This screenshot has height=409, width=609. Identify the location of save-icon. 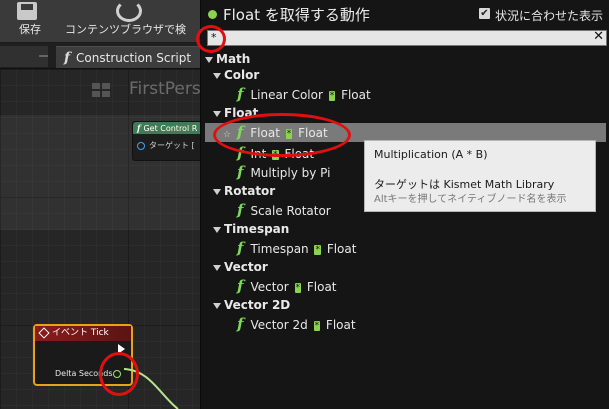
(27, 11).